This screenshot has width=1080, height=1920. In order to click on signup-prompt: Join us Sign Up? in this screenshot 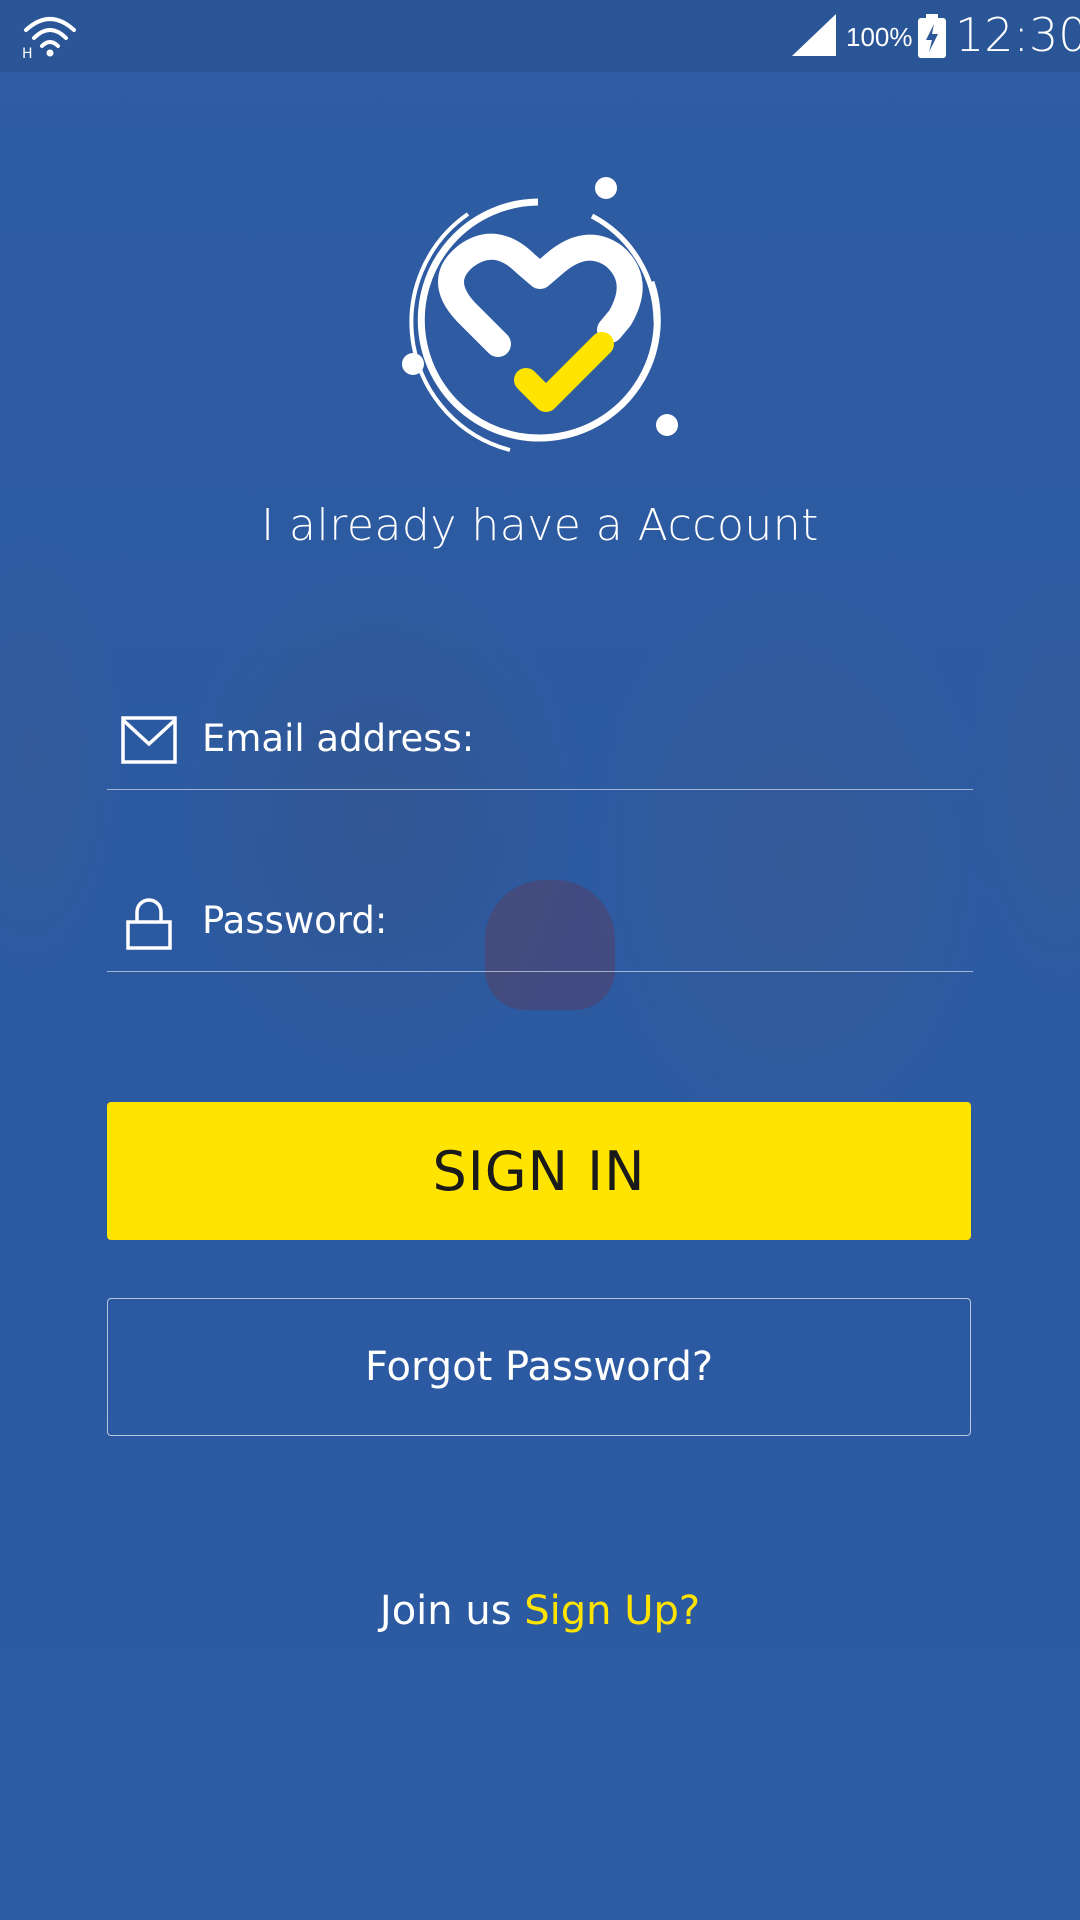, I will do `click(540, 1611)`.